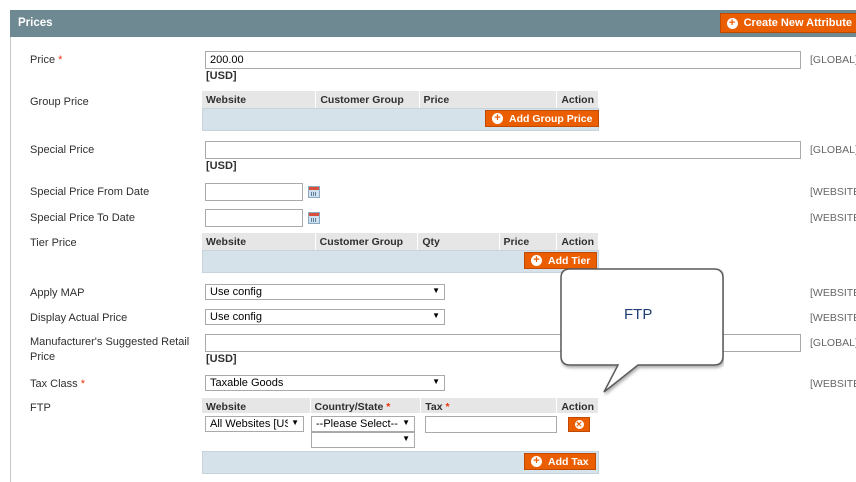 This screenshot has width=856, height=482. I want to click on special-price-label: Special Price, so click(62, 150).